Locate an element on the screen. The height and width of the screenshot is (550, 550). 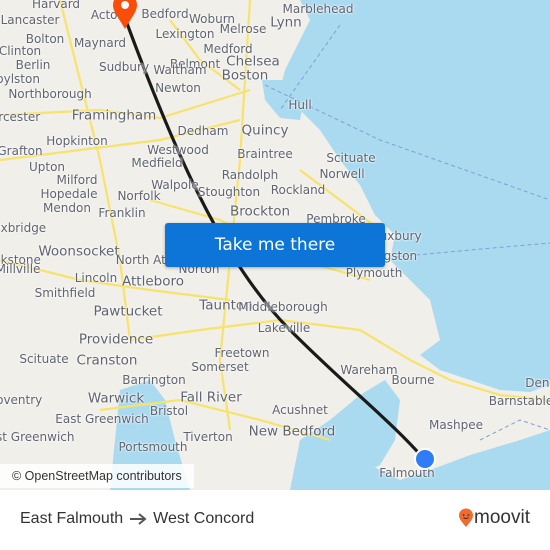
moovit-pin-icon is located at coordinates (466, 517).